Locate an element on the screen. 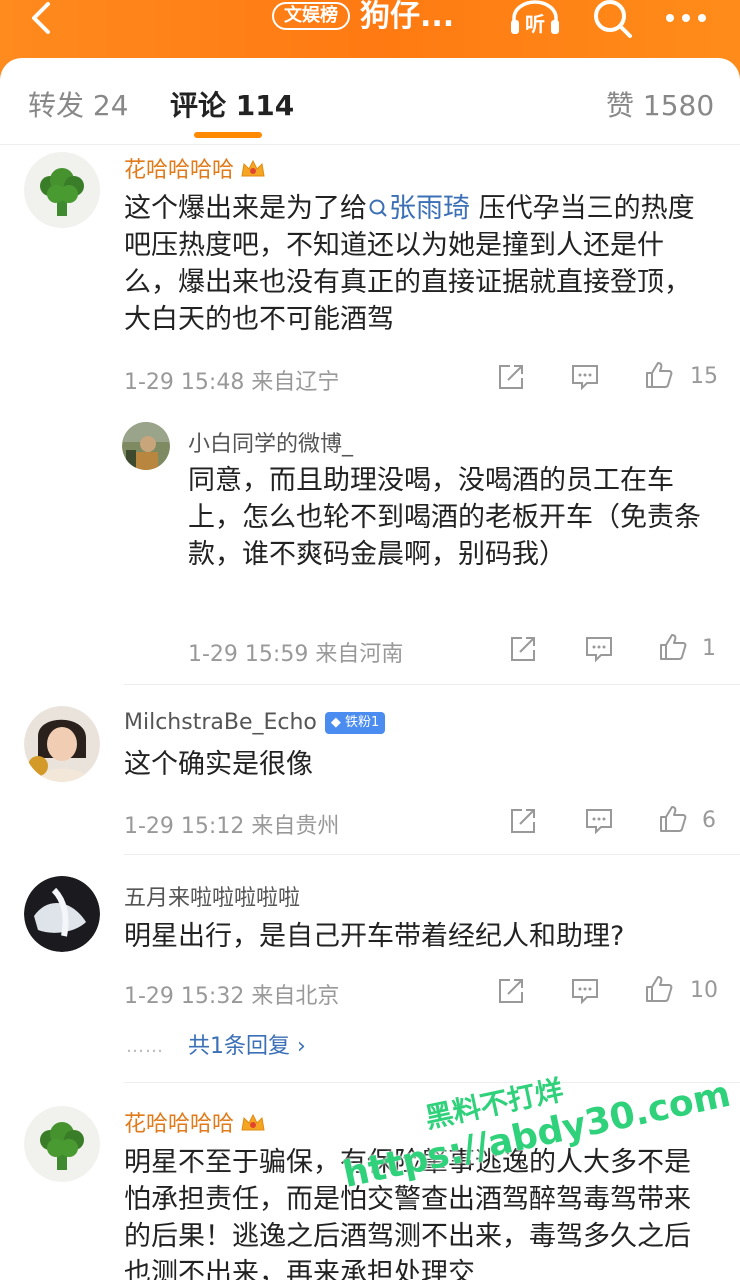 The width and height of the screenshot is (740, 1280). back-arrow-icon is located at coordinates (42, 20).